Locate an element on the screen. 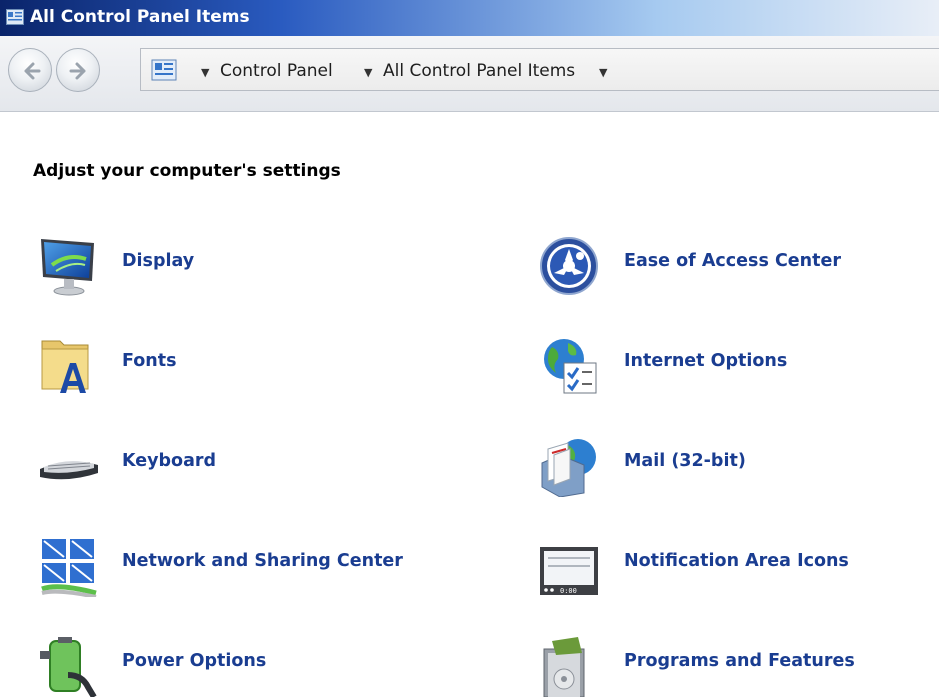 The height and width of the screenshot is (698, 939). forward-button is located at coordinates (78, 70).